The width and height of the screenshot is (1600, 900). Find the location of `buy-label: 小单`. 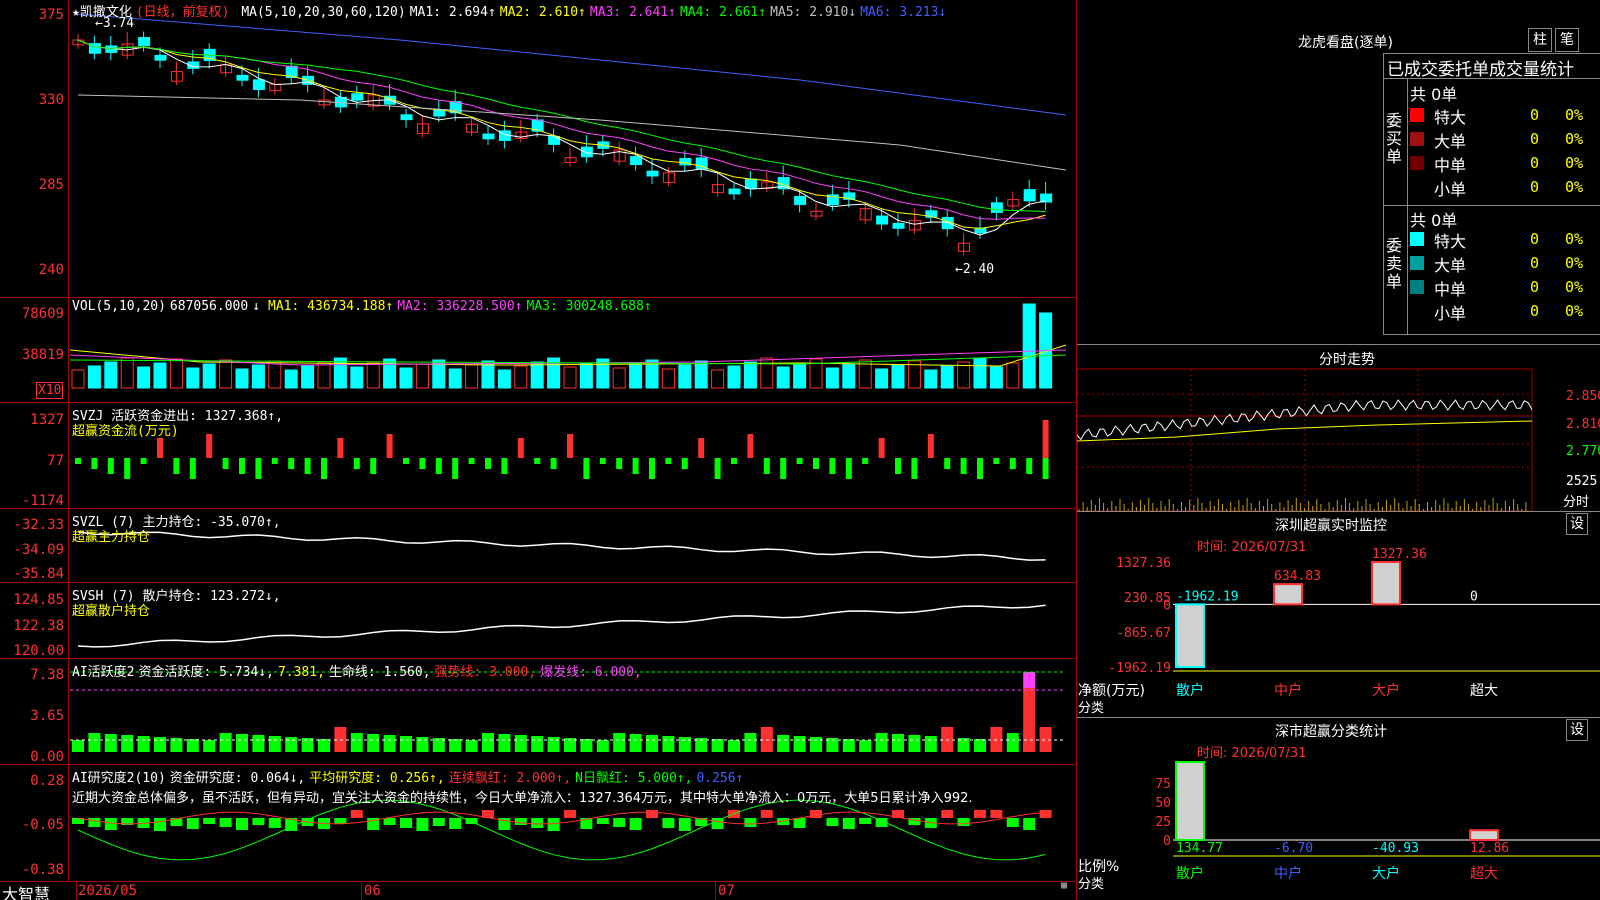

buy-label: 小单 is located at coordinates (1450, 189).